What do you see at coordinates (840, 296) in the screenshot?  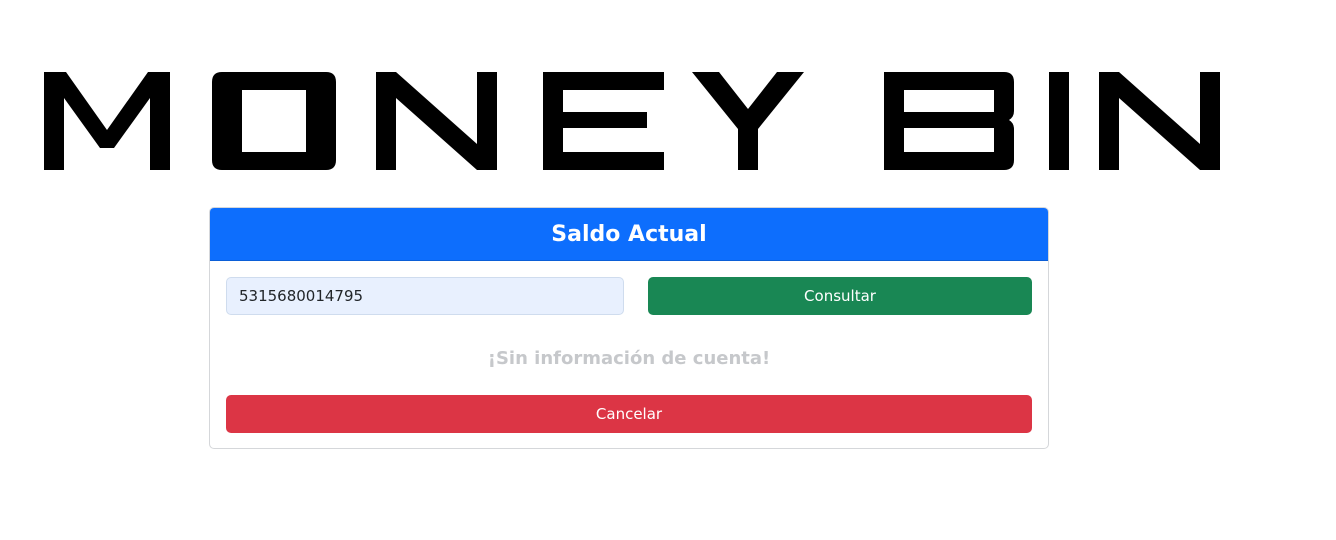 I see `consult-button: Consultar` at bounding box center [840, 296].